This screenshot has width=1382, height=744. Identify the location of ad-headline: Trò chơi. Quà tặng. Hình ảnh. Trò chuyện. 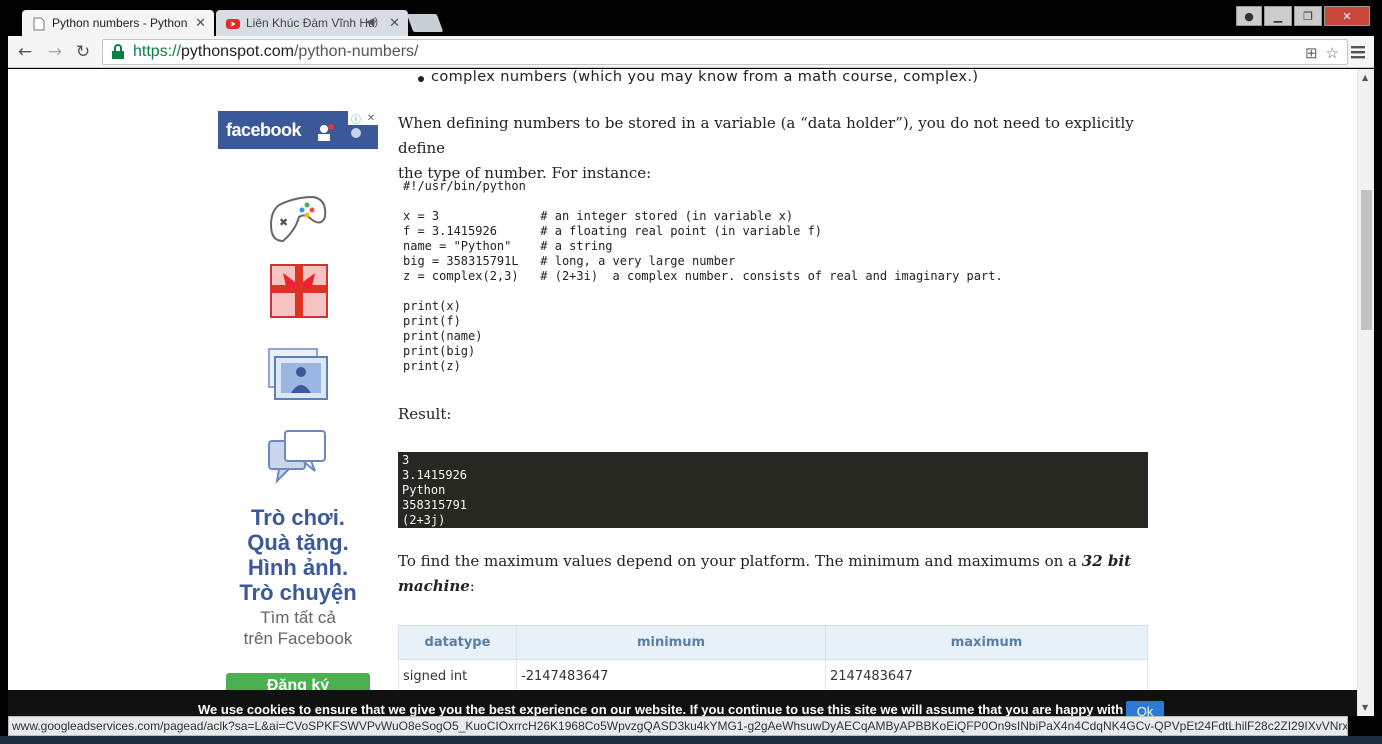
(298, 555).